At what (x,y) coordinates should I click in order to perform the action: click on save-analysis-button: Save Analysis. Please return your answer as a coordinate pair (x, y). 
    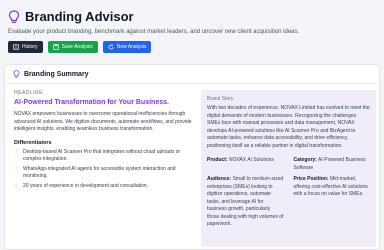
    Looking at the image, I should click on (72, 47).